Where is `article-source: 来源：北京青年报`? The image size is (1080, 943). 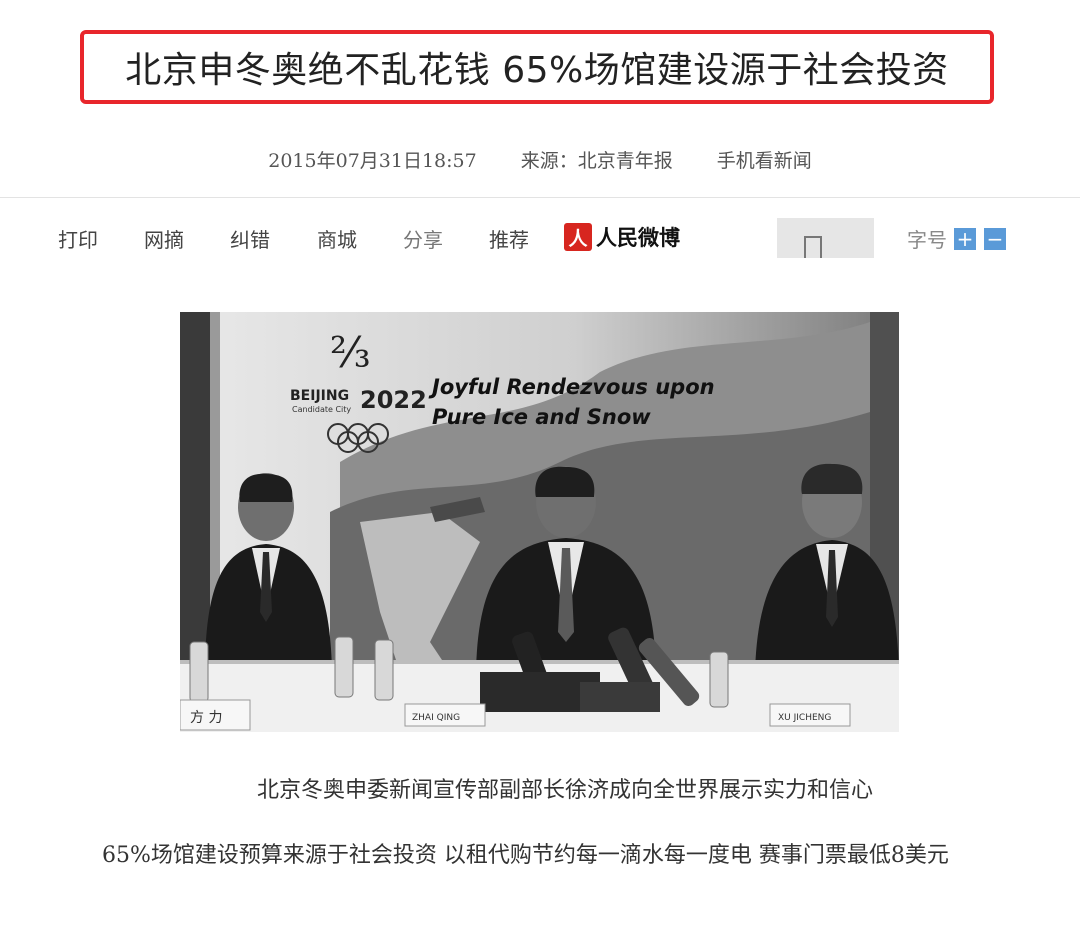 article-source: 来源：北京青年报 is located at coordinates (596, 161).